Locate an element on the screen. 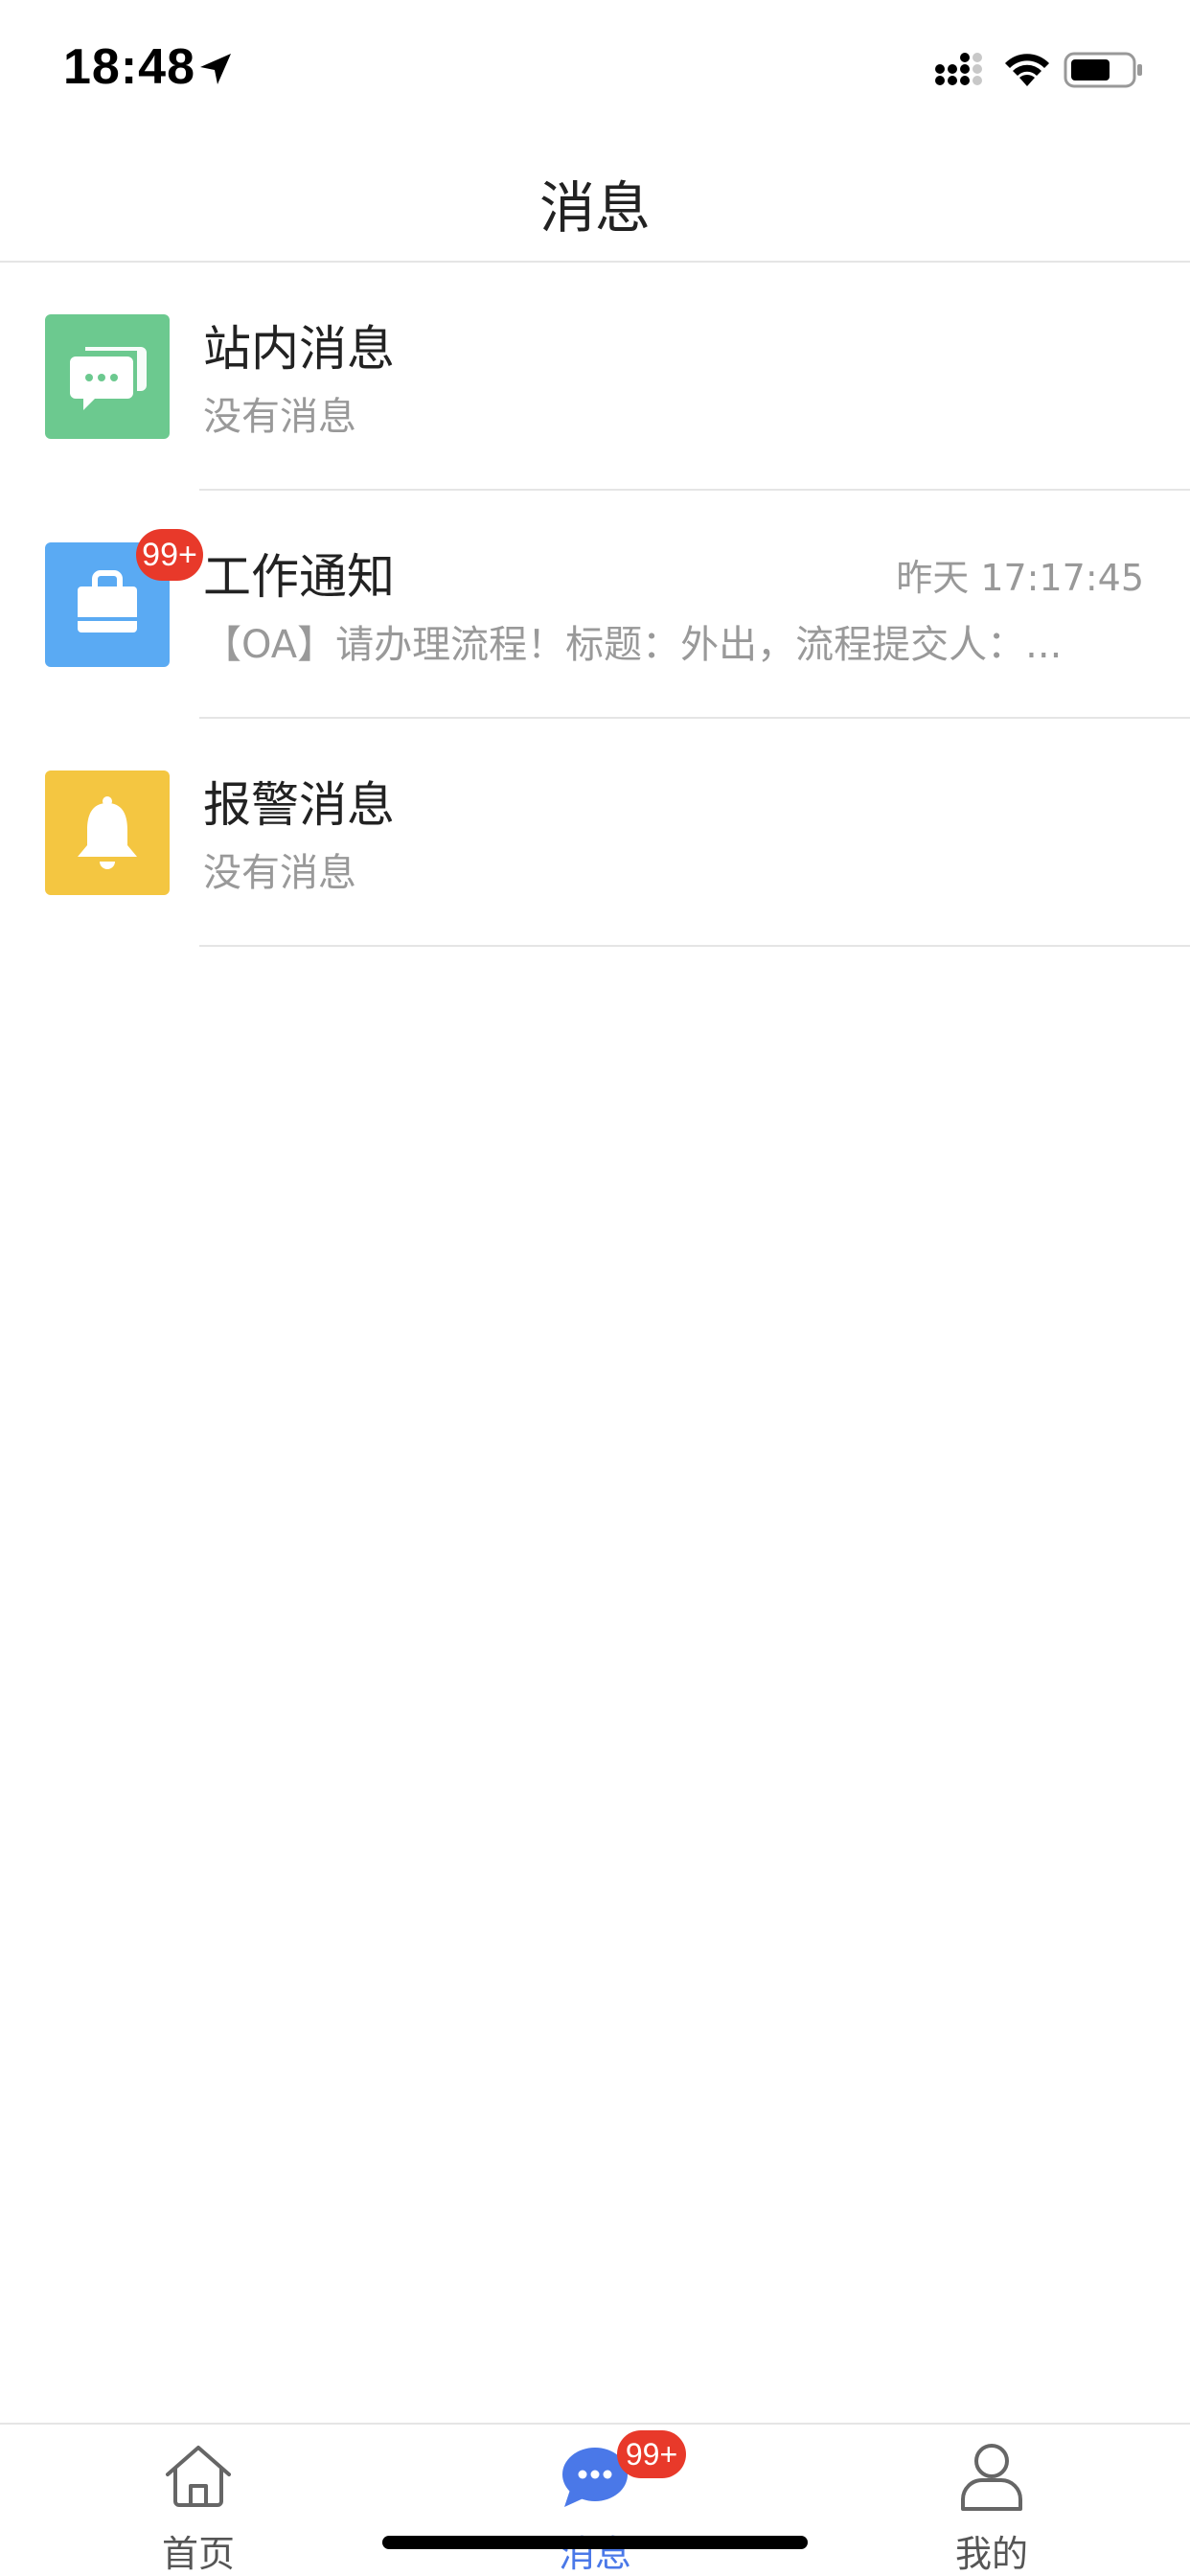 The image size is (1190, 2576). battery-icon is located at coordinates (1103, 70).